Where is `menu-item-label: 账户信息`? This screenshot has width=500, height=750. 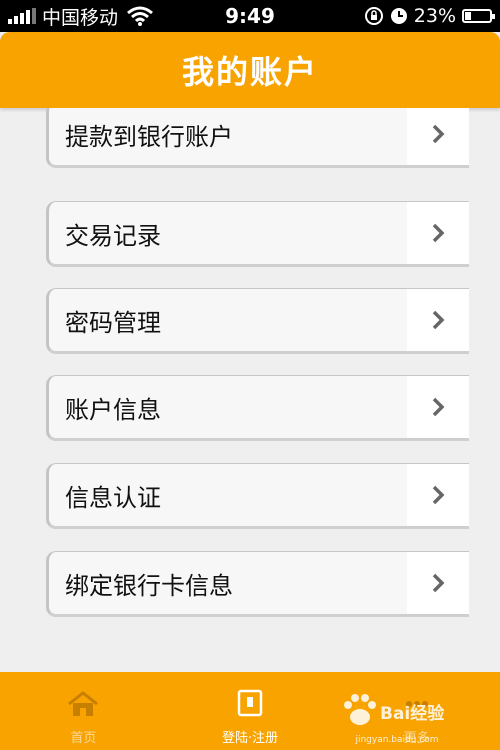 menu-item-label: 账户信息 is located at coordinates (113, 409).